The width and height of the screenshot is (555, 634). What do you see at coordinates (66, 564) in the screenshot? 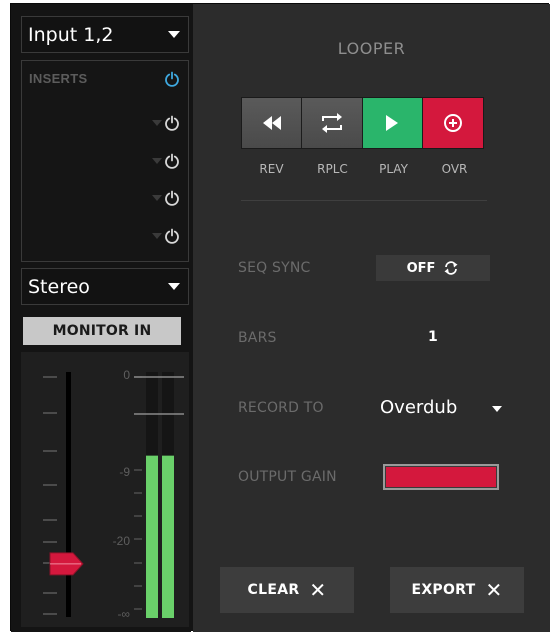
I see `fader-handle` at bounding box center [66, 564].